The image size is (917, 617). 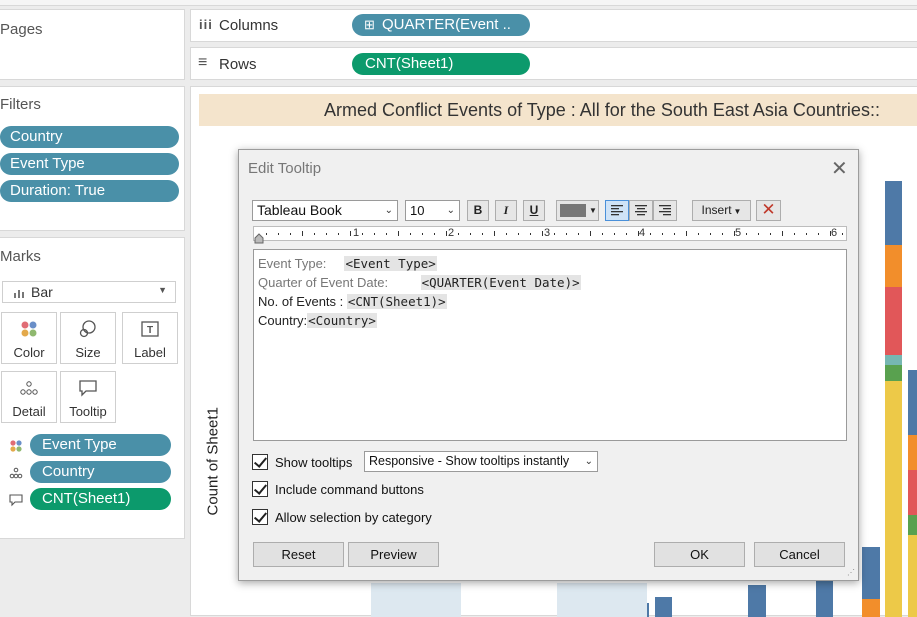 What do you see at coordinates (298, 554) in the screenshot?
I see `reset-button: Reset` at bounding box center [298, 554].